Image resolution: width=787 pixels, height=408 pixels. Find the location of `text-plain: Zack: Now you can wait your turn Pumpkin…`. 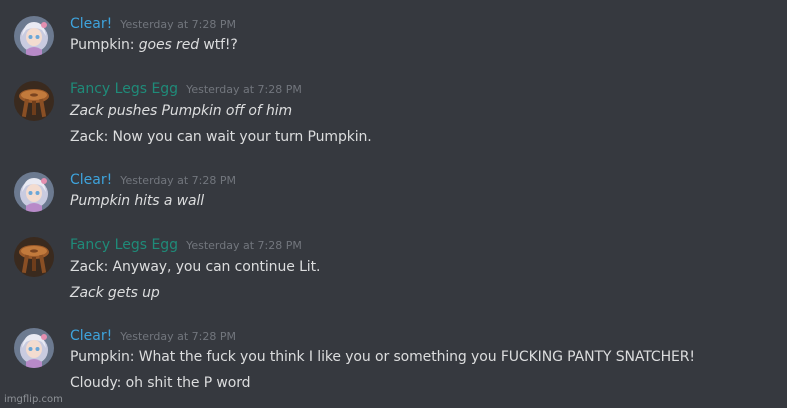

text-plain: Zack: Now you can wait your turn Pumpkin… is located at coordinates (221, 137).